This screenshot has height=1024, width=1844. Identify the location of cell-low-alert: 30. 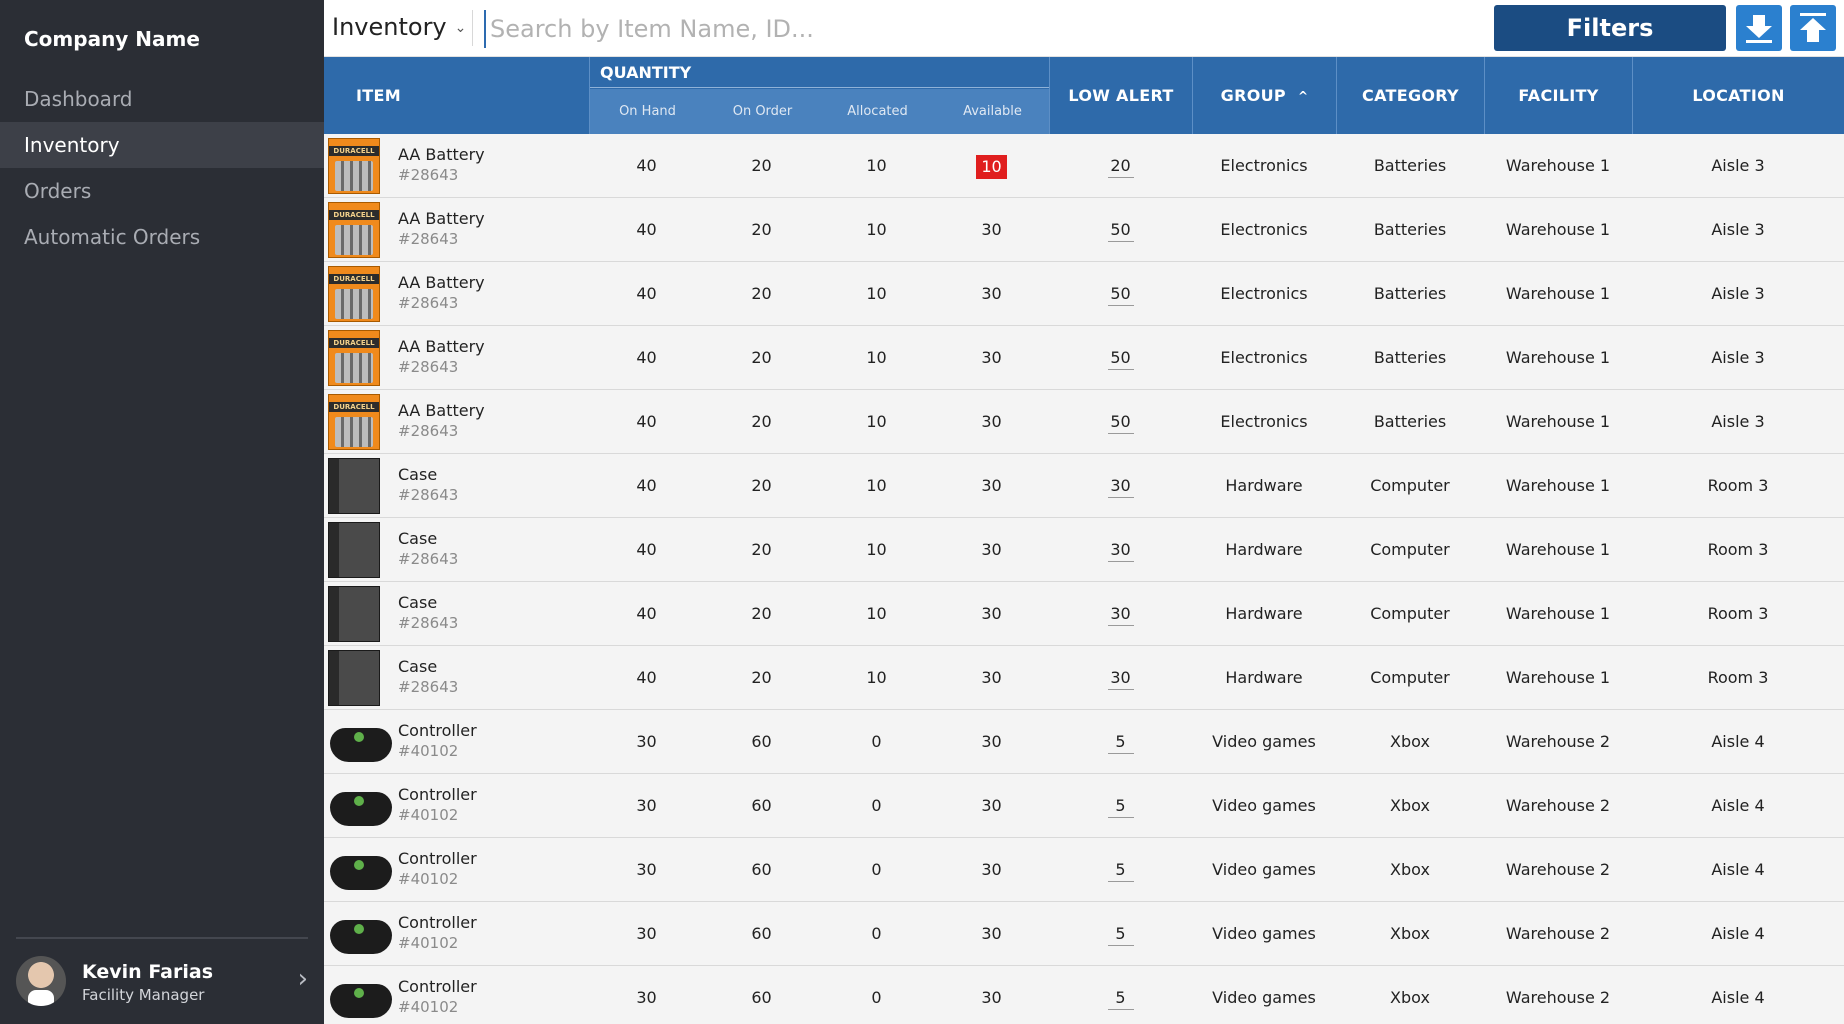
(1120, 614).